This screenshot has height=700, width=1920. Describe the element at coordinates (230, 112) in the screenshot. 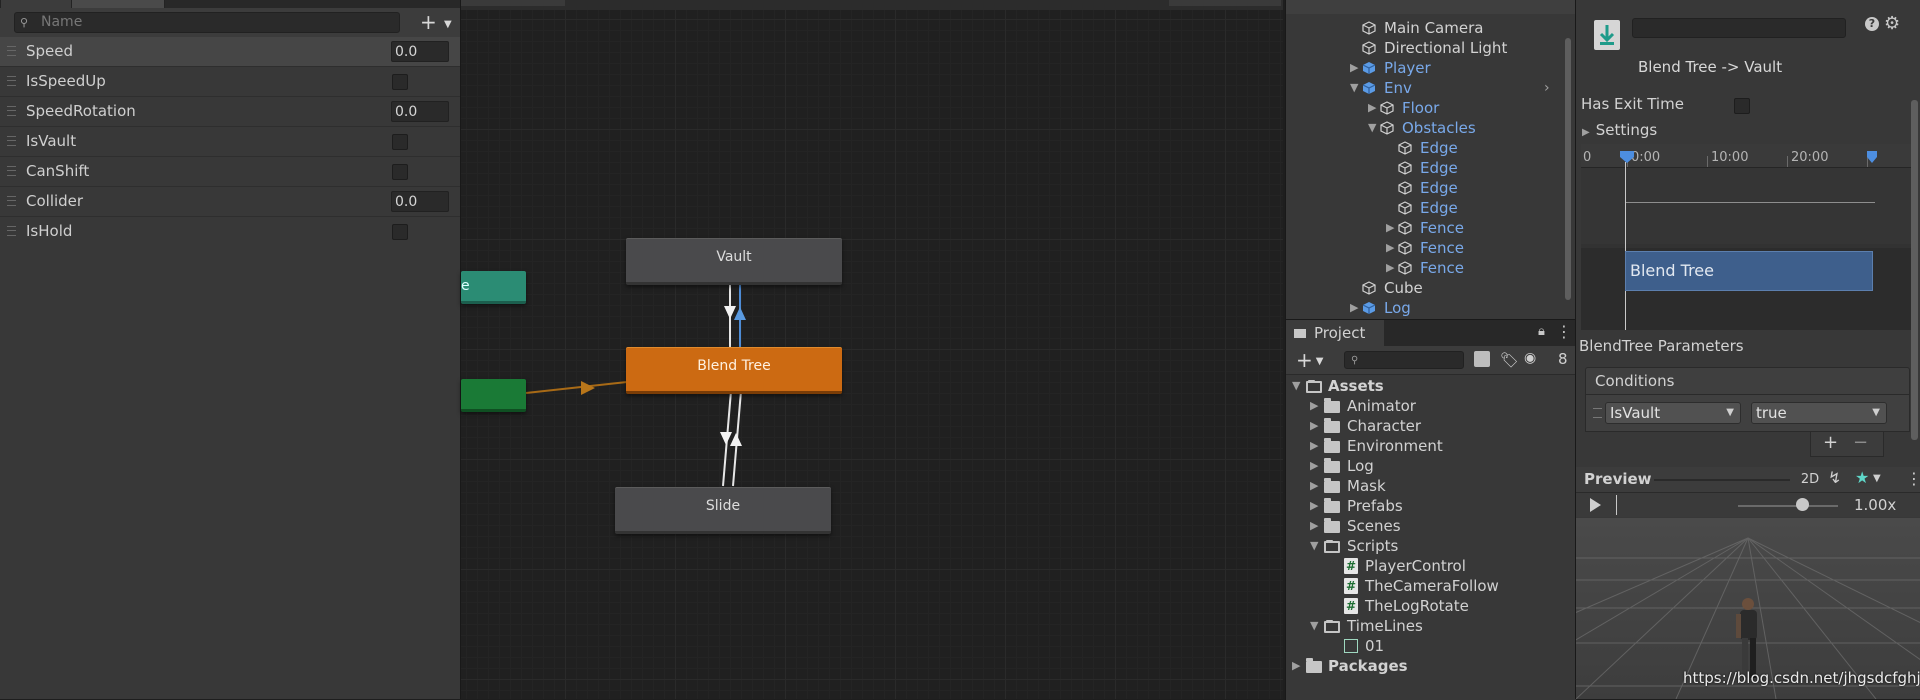

I see `parameter-row: SpeedRotation 0.0` at that location.